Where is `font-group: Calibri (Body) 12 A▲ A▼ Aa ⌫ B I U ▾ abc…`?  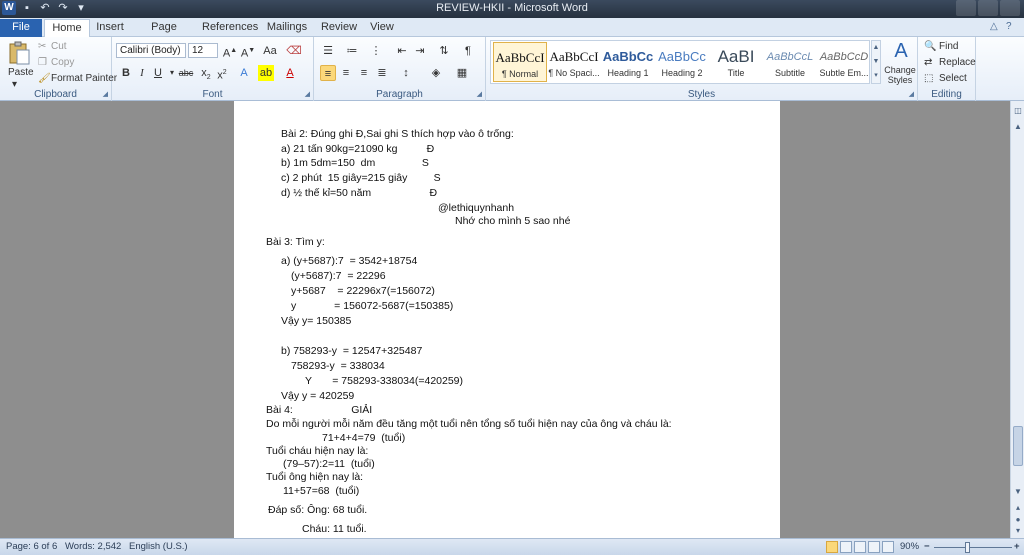
font-group: Calibri (Body) 12 A▲ A▼ Aa ⌫ B I U ▾ abc… is located at coordinates (213, 69).